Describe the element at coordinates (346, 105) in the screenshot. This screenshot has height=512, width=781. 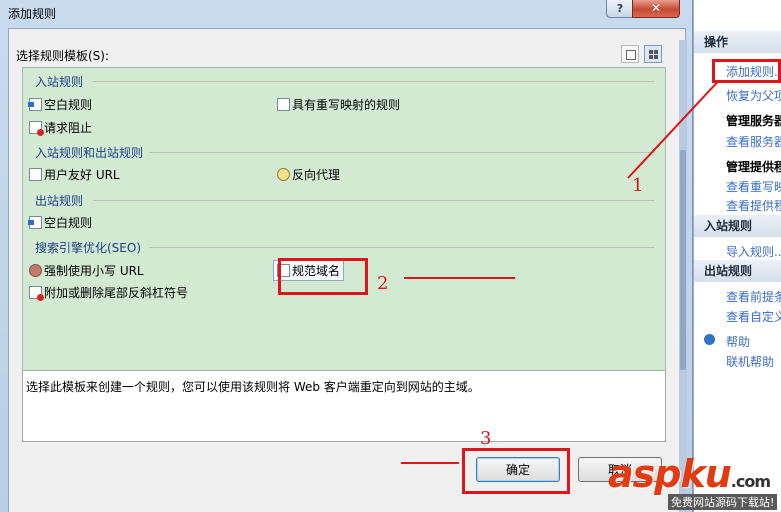
I see `template-label-text: 具有重写映射的规则` at that location.